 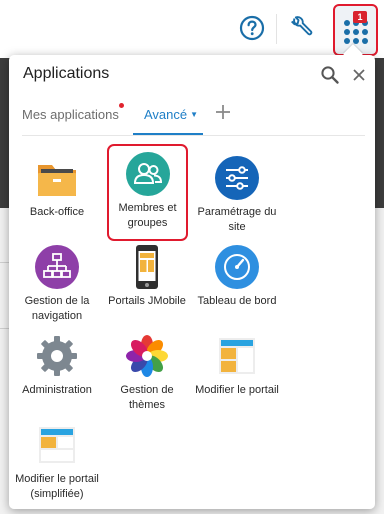 What do you see at coordinates (237, 267) in the screenshot?
I see `gauge-icon` at bounding box center [237, 267].